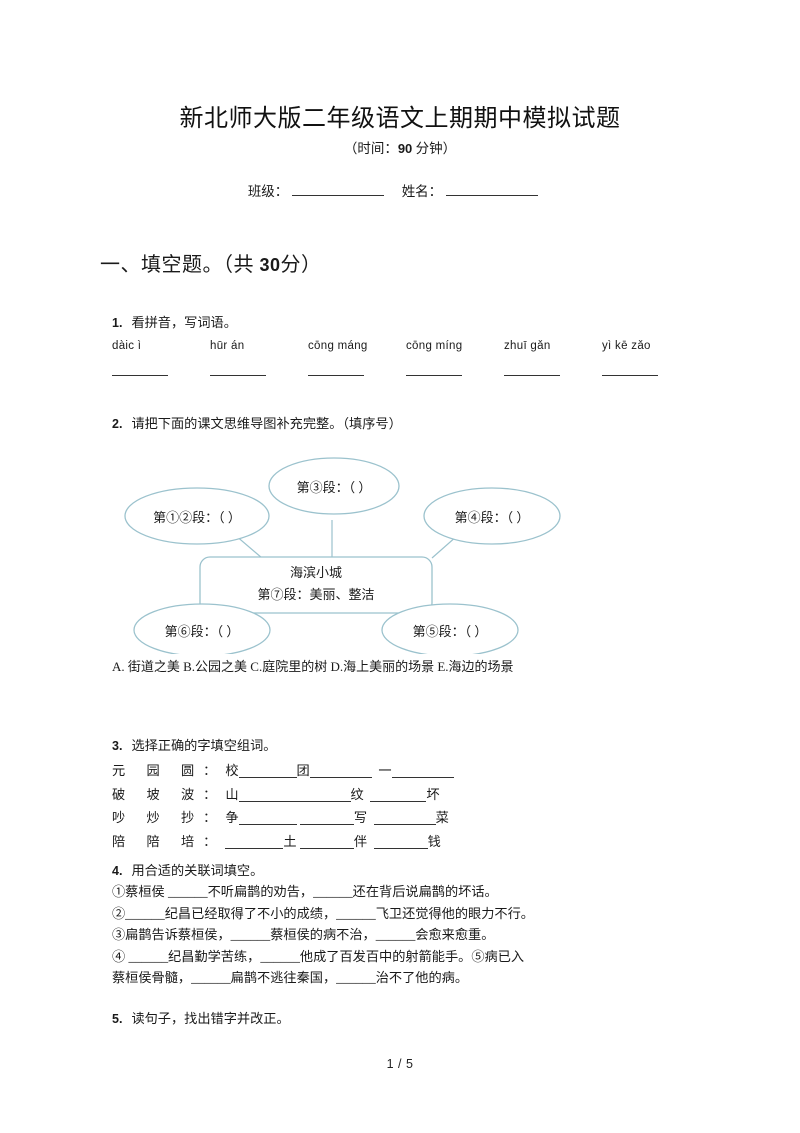 The width and height of the screenshot is (800, 1133). Describe the element at coordinates (316, 572) in the screenshot. I see `center-node-line1: 海滨小城` at that location.